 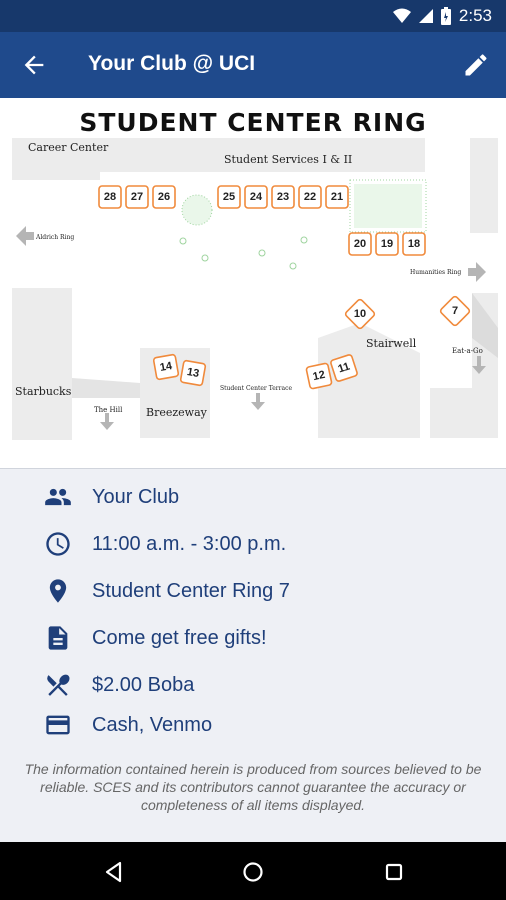 I want to click on booth-marker-14: 14, so click(x=166, y=367).